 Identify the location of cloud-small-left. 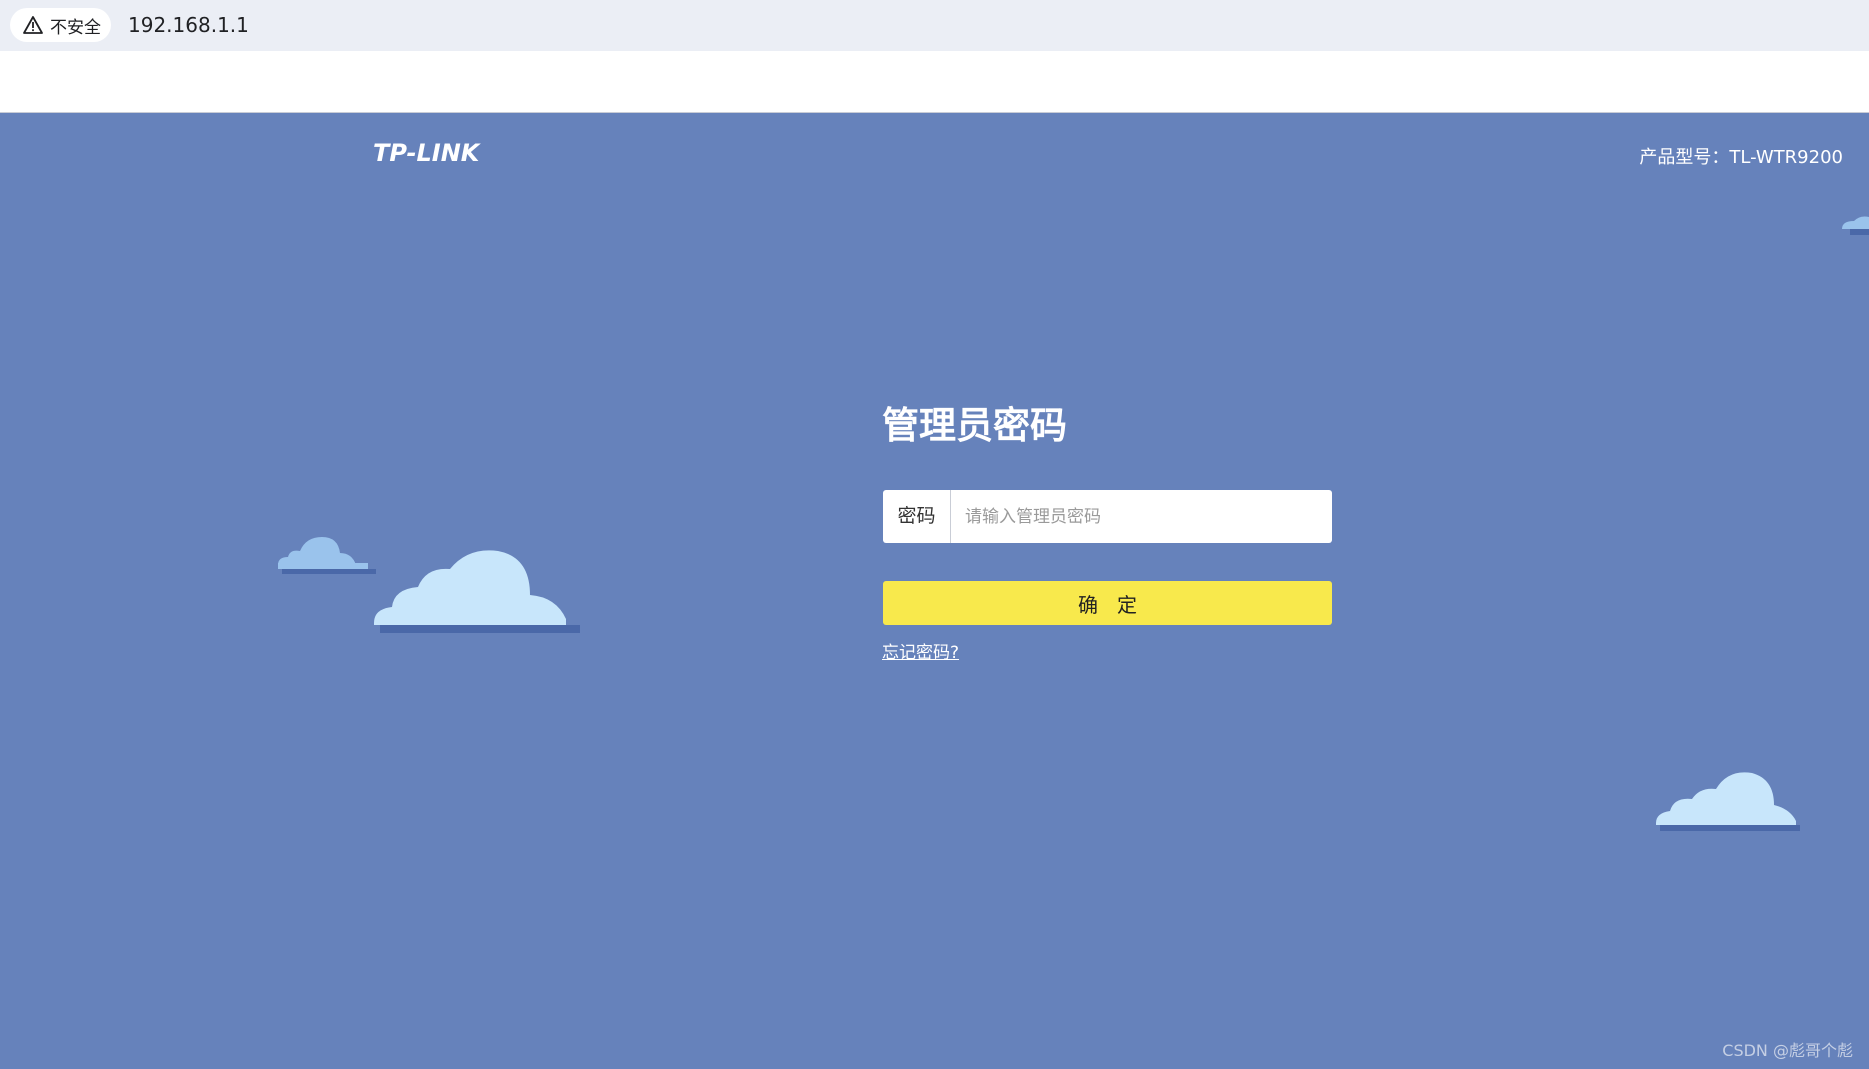
(327, 555).